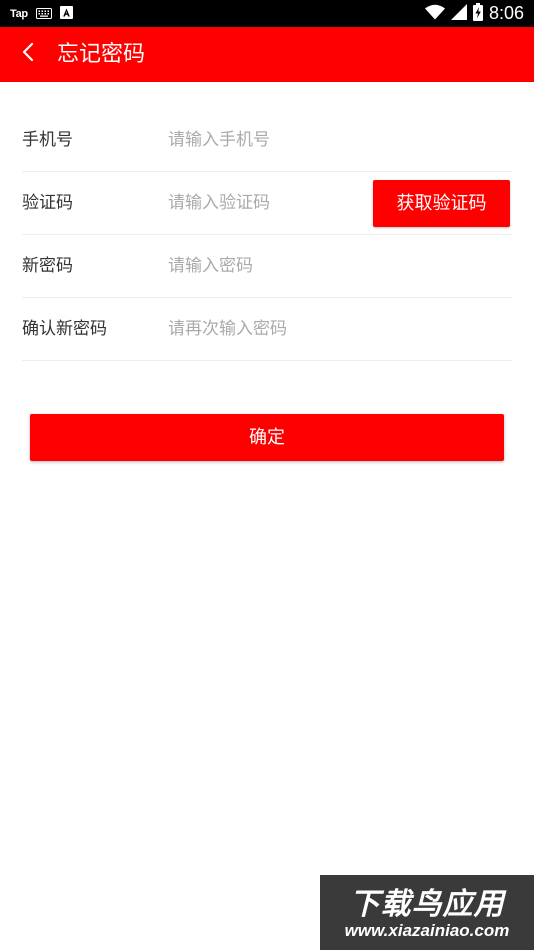  Describe the element at coordinates (47, 203) in the screenshot. I see `code-label: 验证码` at that location.